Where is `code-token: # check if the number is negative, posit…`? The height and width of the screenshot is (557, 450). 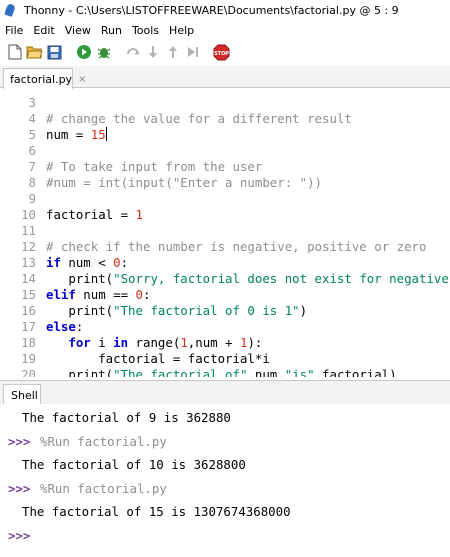
code-token: # check if the number is negative, posit… is located at coordinates (236, 246).